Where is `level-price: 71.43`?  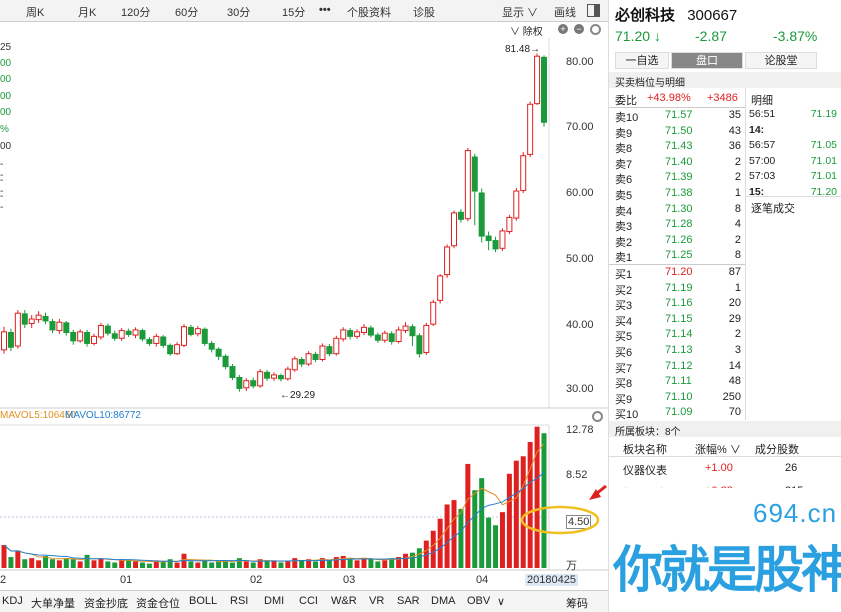 level-price: 71.43 is located at coordinates (679, 146).